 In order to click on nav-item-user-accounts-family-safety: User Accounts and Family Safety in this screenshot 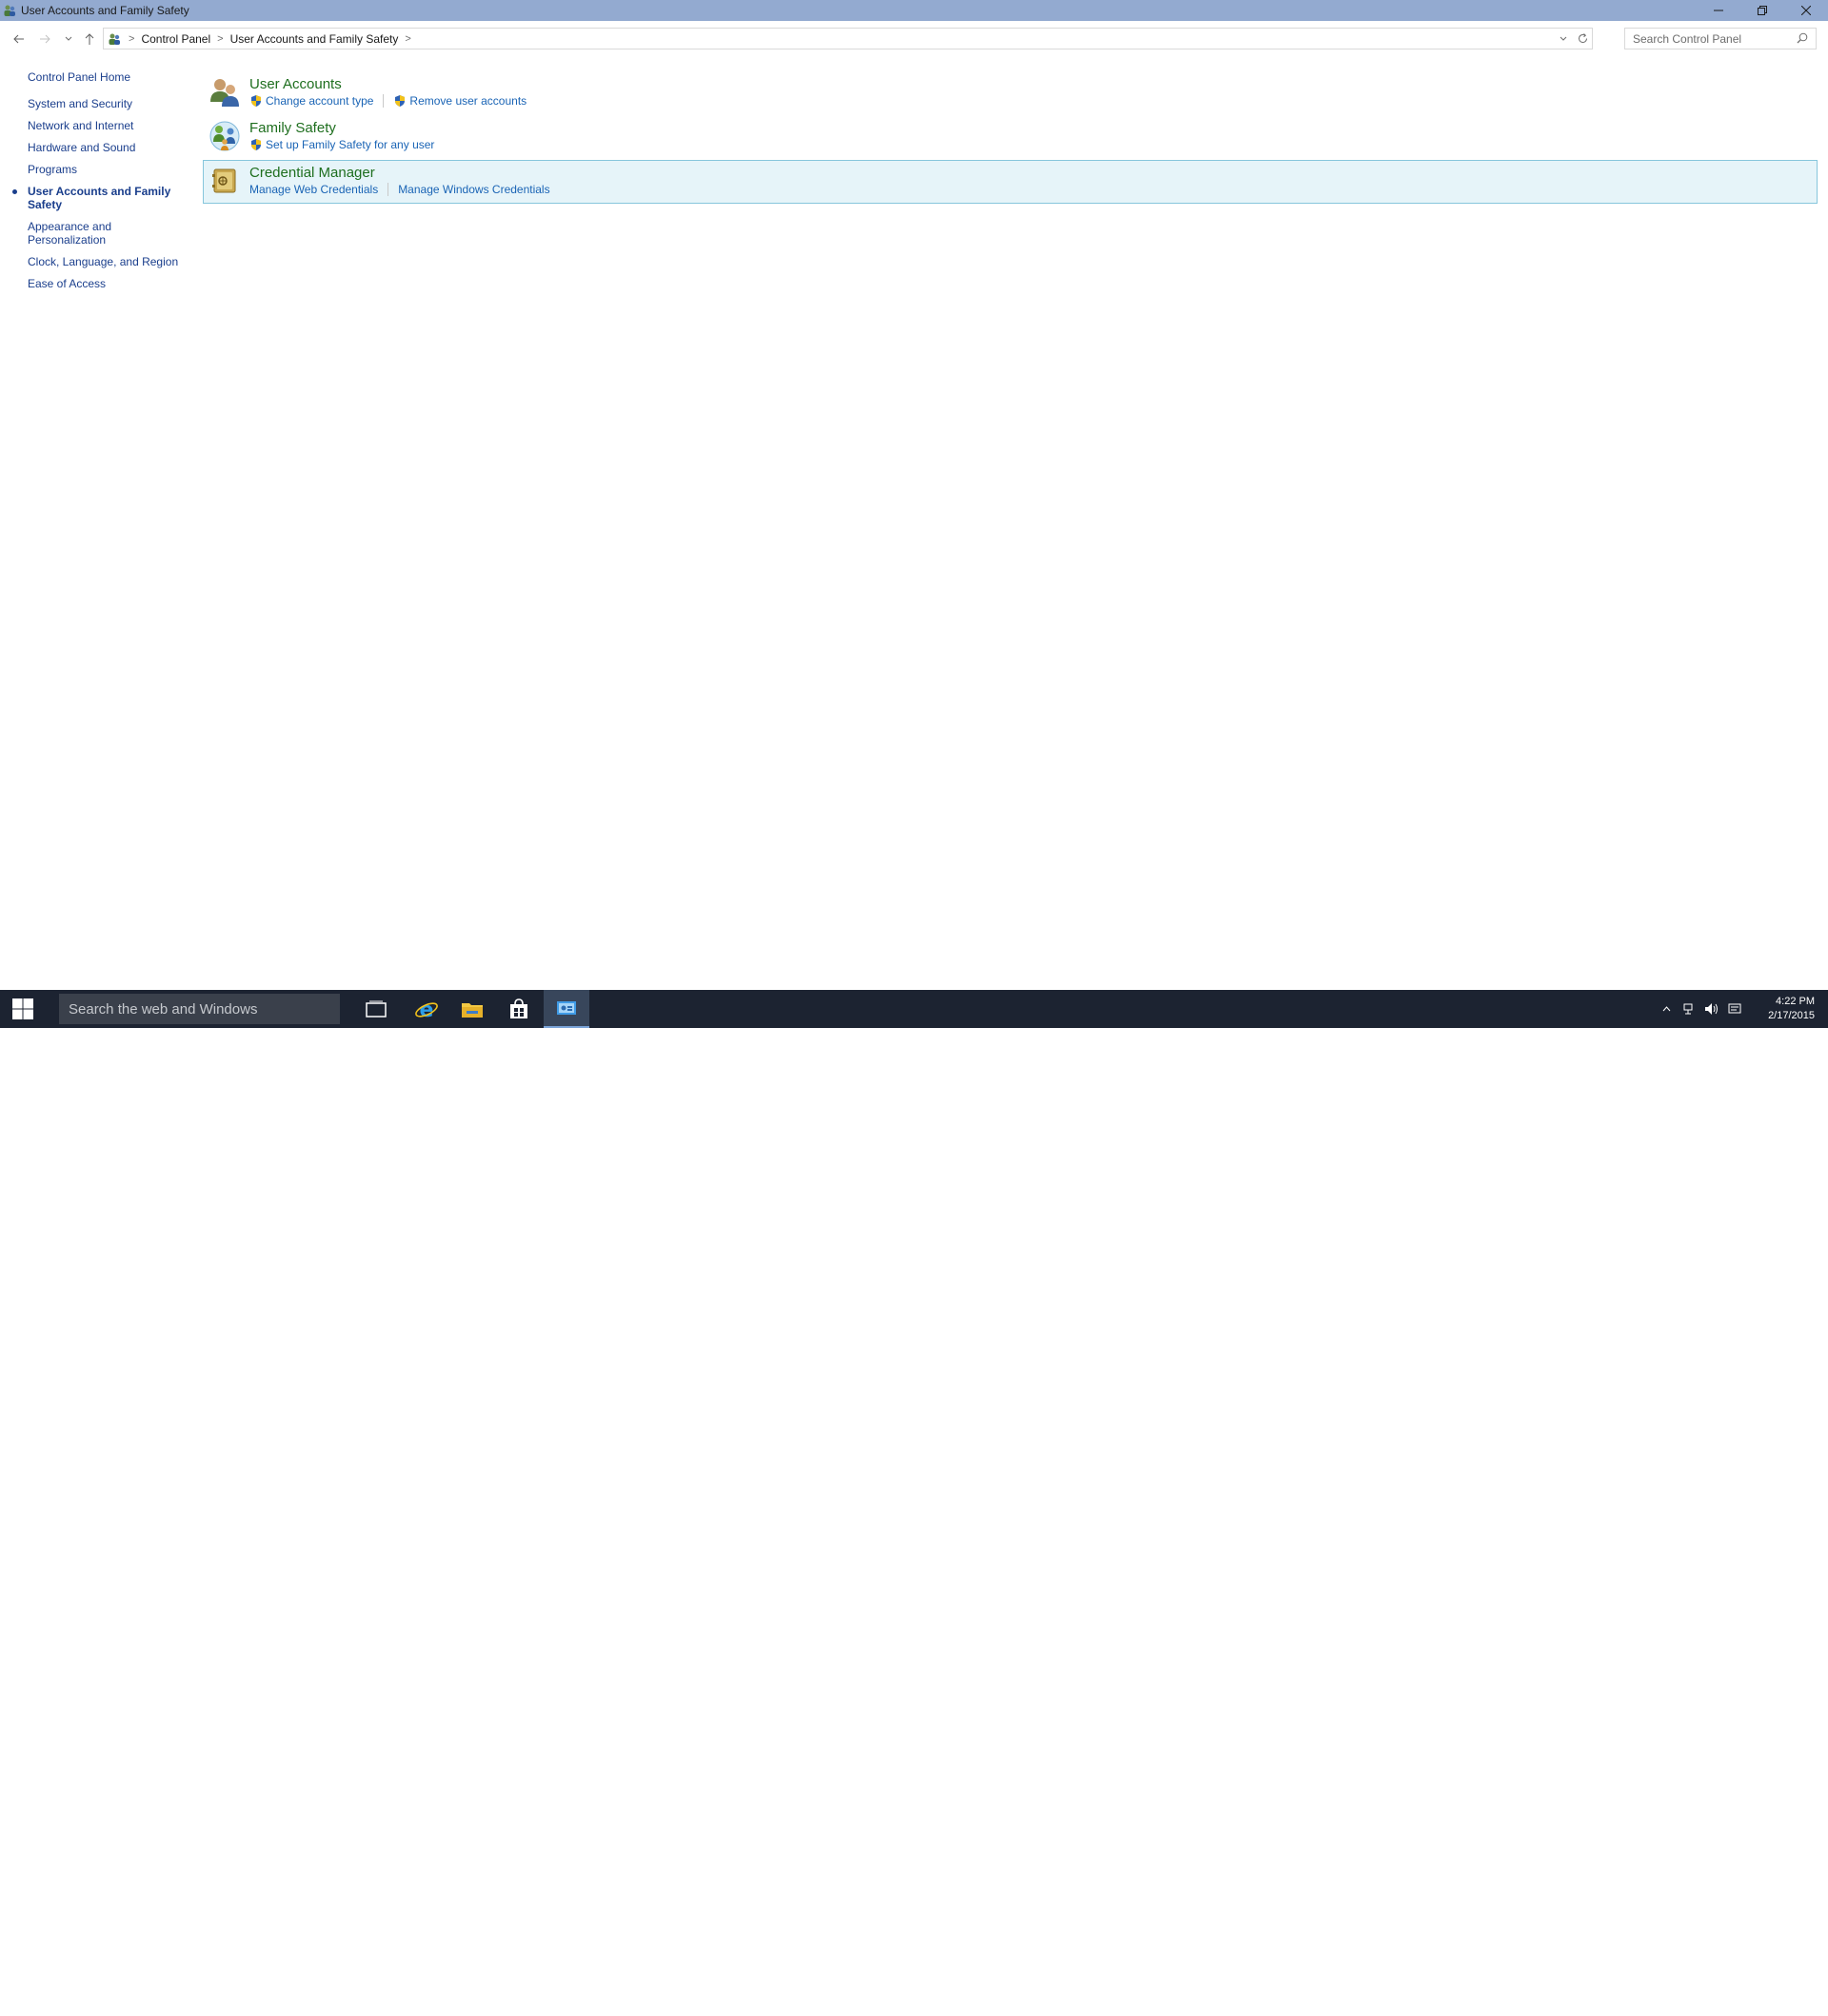, I will do `click(96, 198)`.